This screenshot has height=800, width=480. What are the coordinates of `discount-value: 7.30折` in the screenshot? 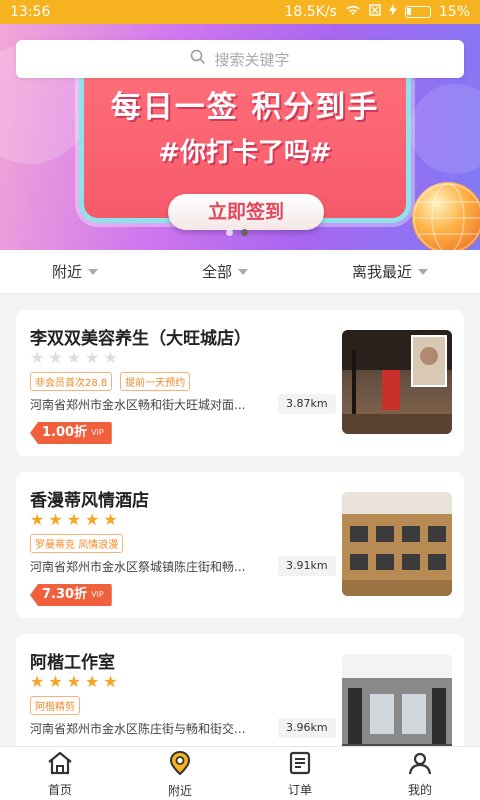 It's located at (65, 594).